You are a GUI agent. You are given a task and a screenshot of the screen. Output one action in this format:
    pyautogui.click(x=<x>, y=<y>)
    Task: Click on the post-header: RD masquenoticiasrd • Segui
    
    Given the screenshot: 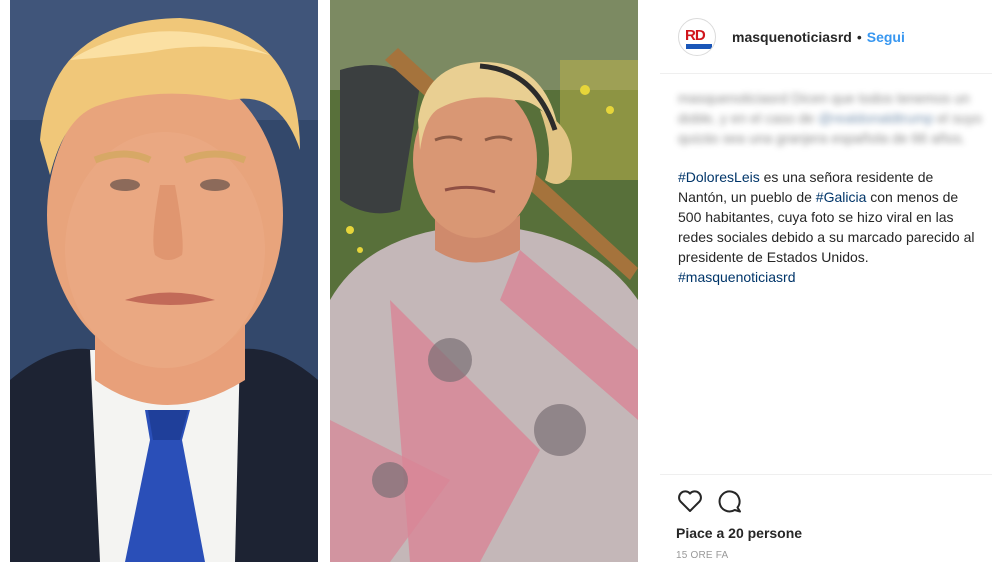 What is the action you would take?
    pyautogui.click(x=826, y=37)
    